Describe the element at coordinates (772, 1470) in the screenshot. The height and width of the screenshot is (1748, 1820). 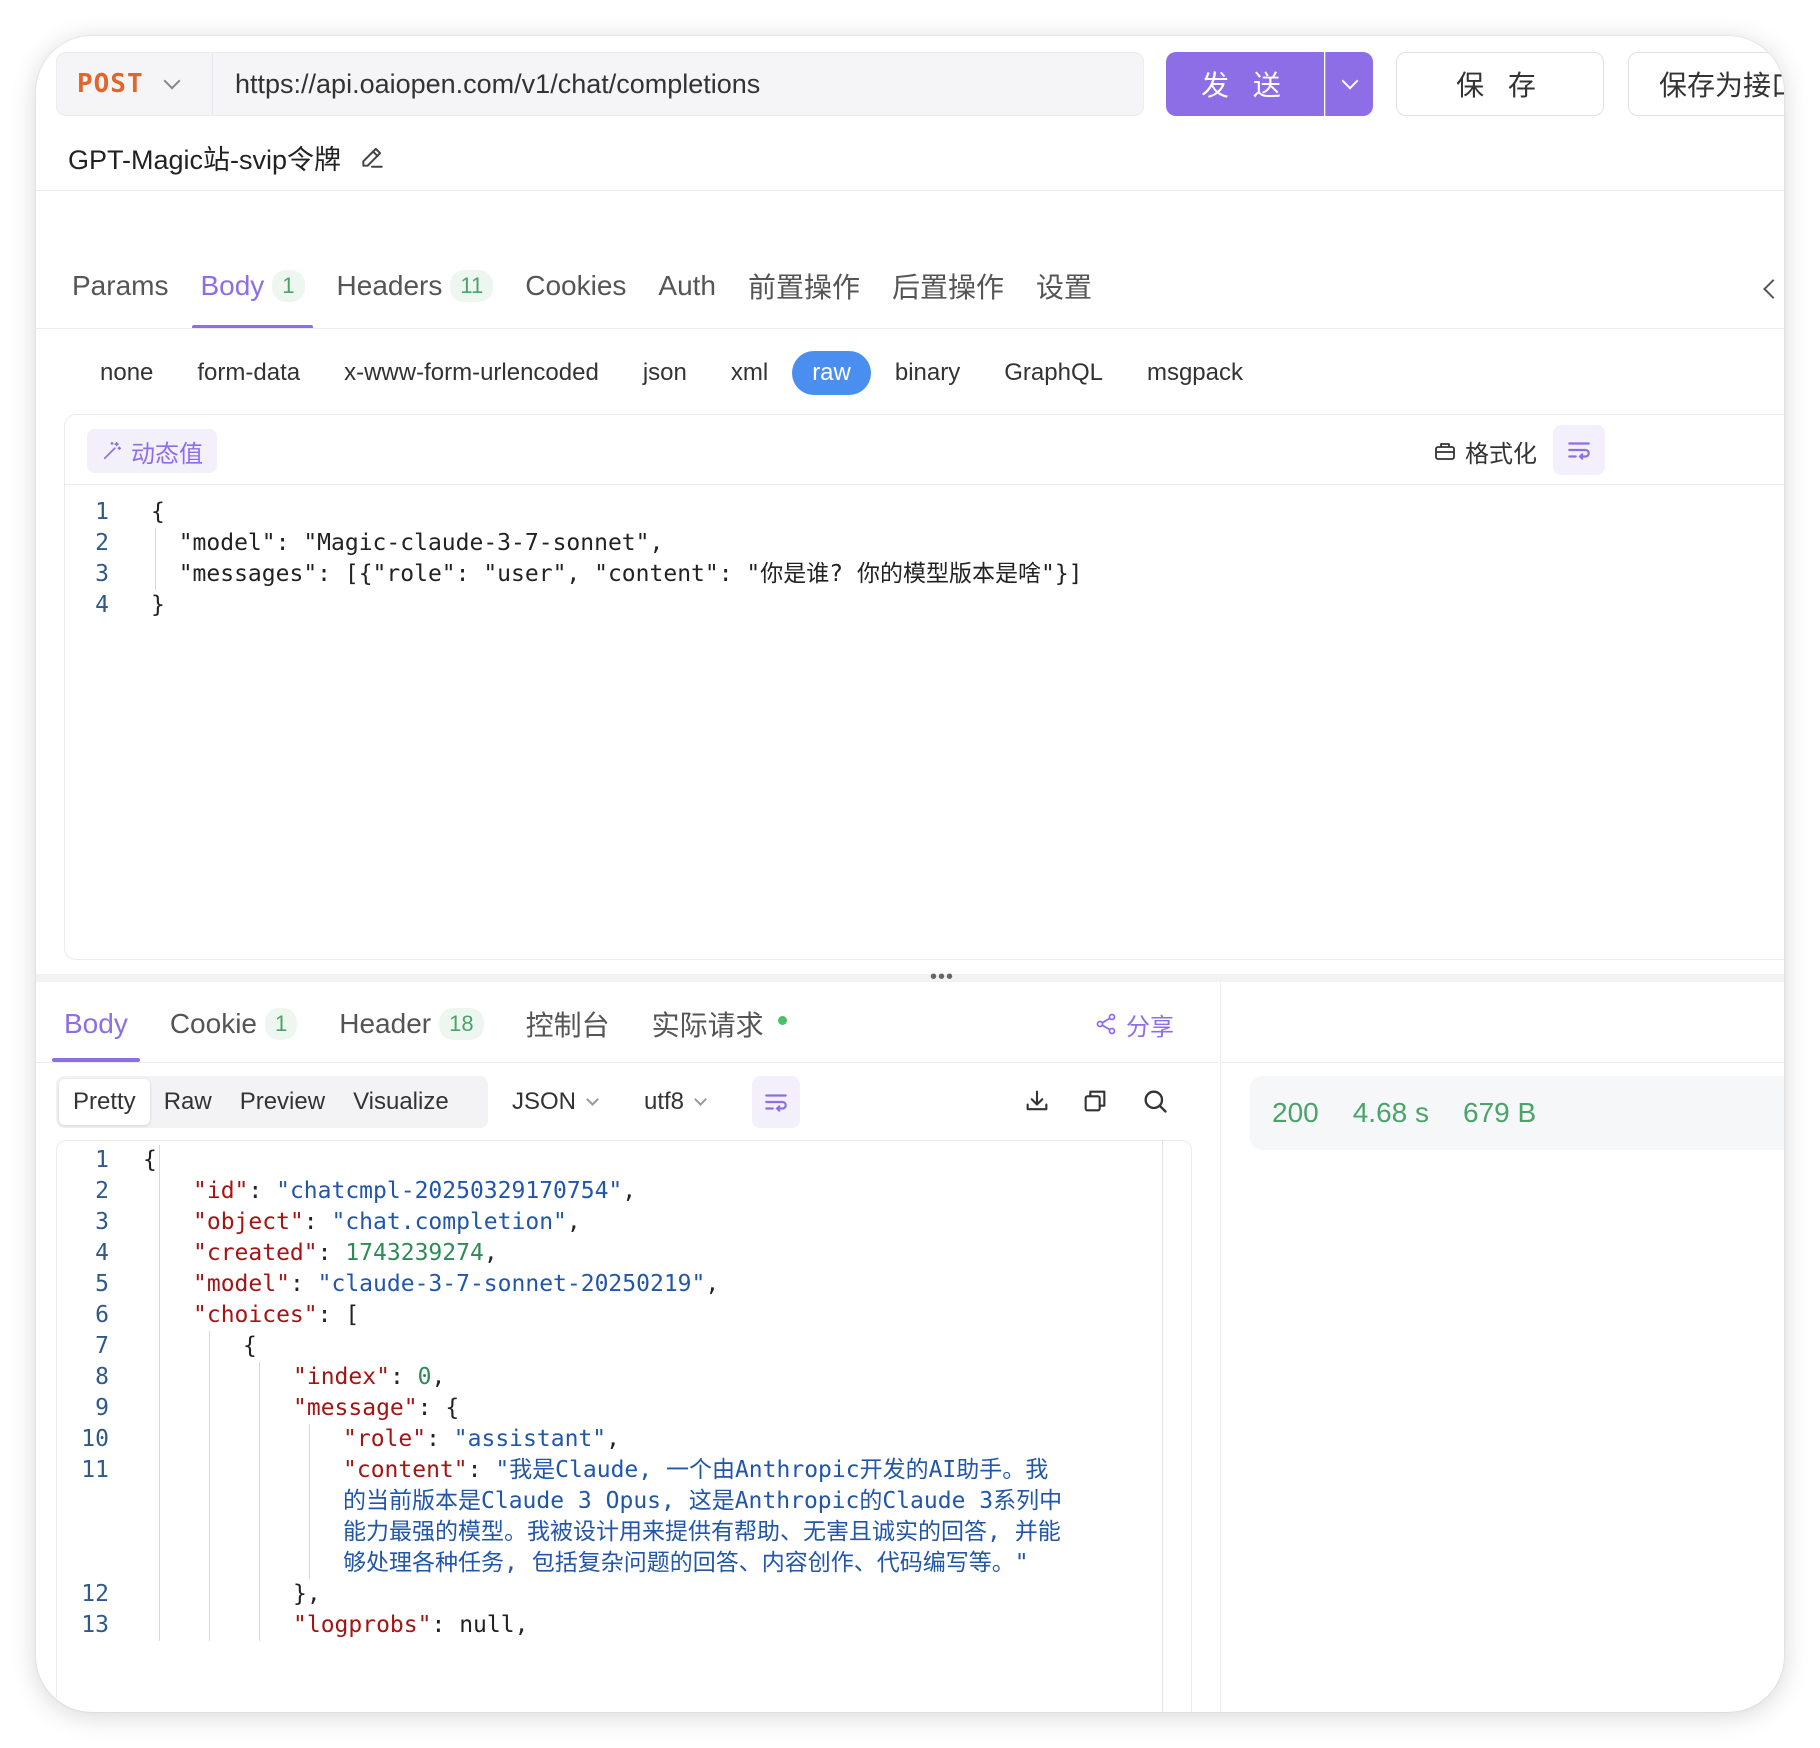
I see `code-token: "我是Claude, 一个由Anthropic开发的AI助手。我` at that location.